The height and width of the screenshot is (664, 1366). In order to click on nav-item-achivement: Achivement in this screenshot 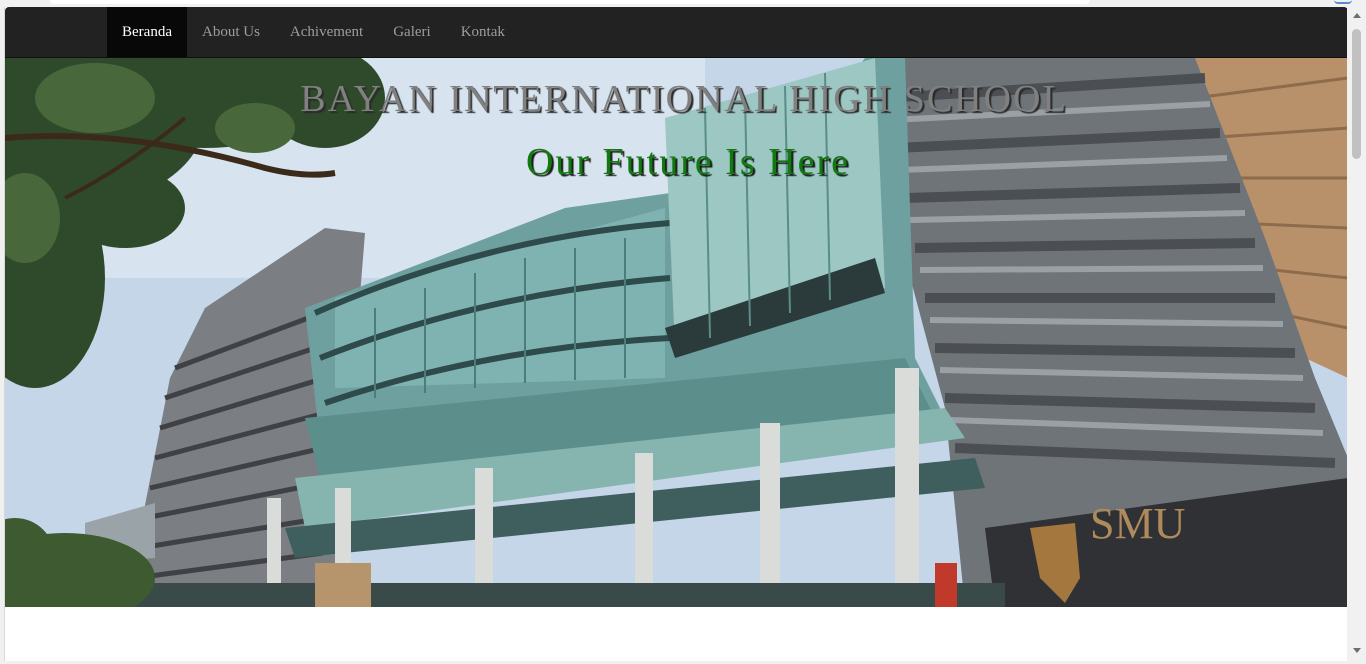, I will do `click(326, 32)`.